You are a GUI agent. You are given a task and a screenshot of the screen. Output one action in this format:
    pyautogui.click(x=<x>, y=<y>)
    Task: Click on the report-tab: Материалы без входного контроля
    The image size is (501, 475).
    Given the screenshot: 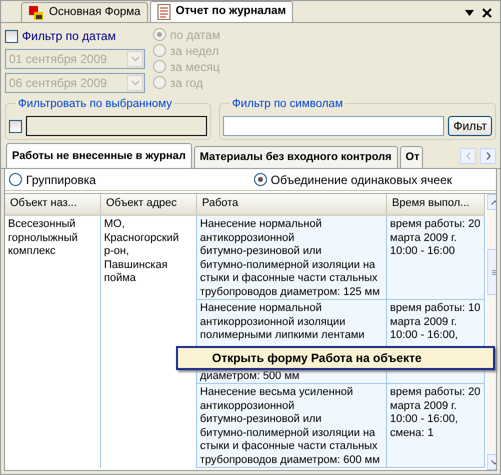 What is the action you would take?
    pyautogui.click(x=296, y=157)
    